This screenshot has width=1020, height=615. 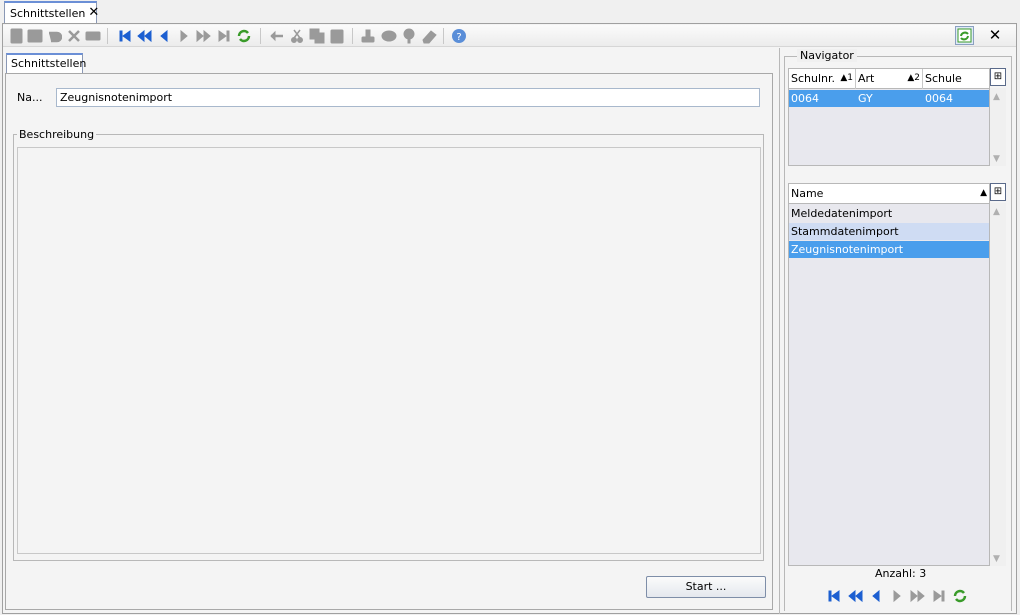 I want to click on column-header-label: Schulnr., so click(x=813, y=78).